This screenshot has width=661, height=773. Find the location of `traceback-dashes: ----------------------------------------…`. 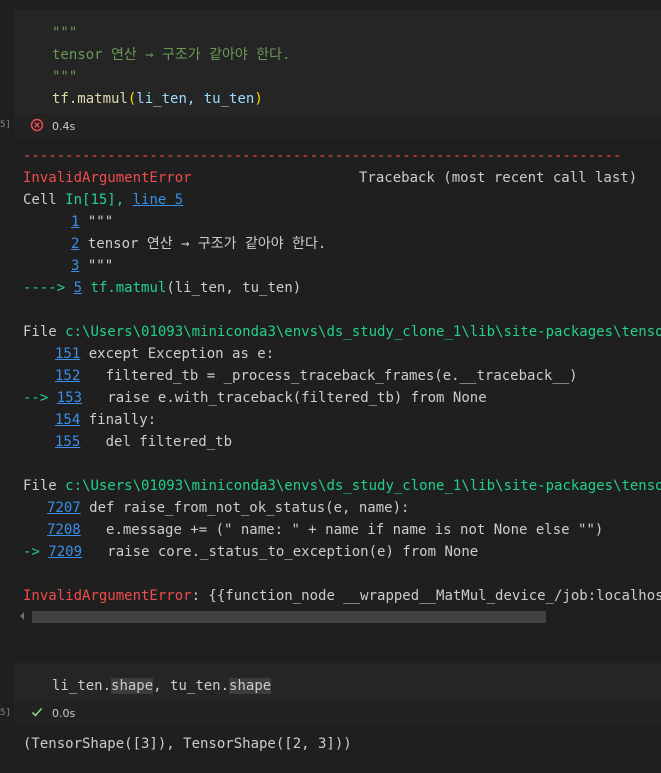

traceback-dashes: ----------------------------------------… is located at coordinates (323, 156).